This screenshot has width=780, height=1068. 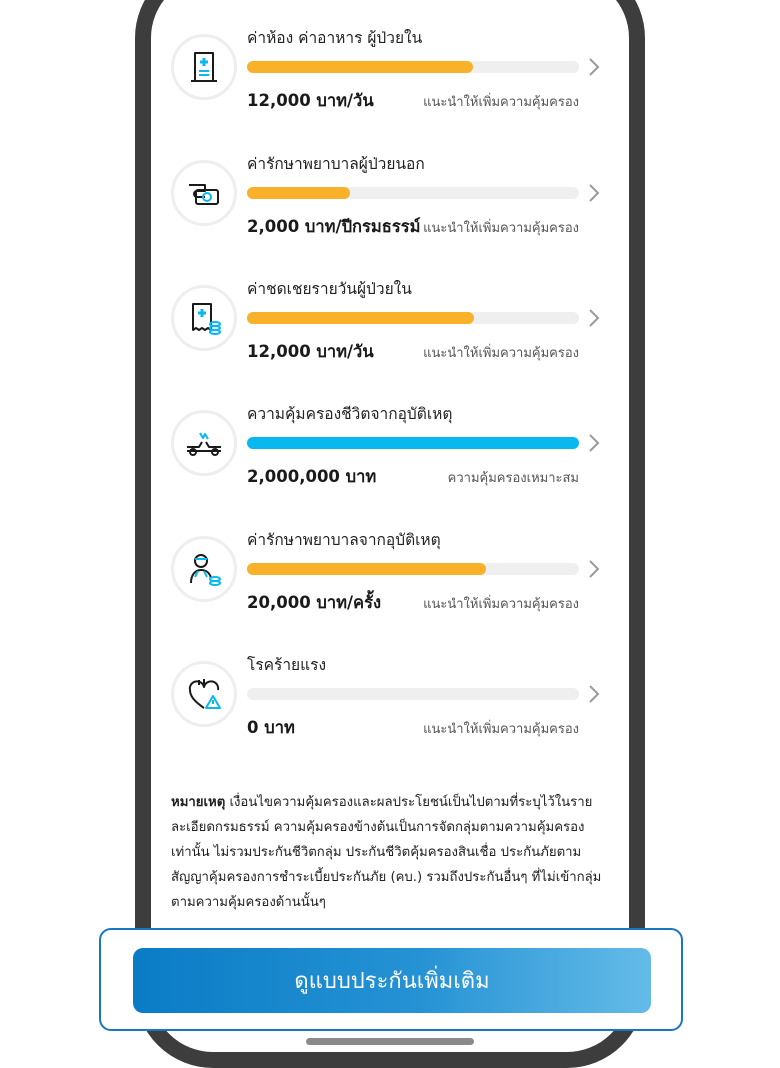 I want to click on coverage-amount: 20,000 บาท/ครั้ง, so click(x=314, y=602).